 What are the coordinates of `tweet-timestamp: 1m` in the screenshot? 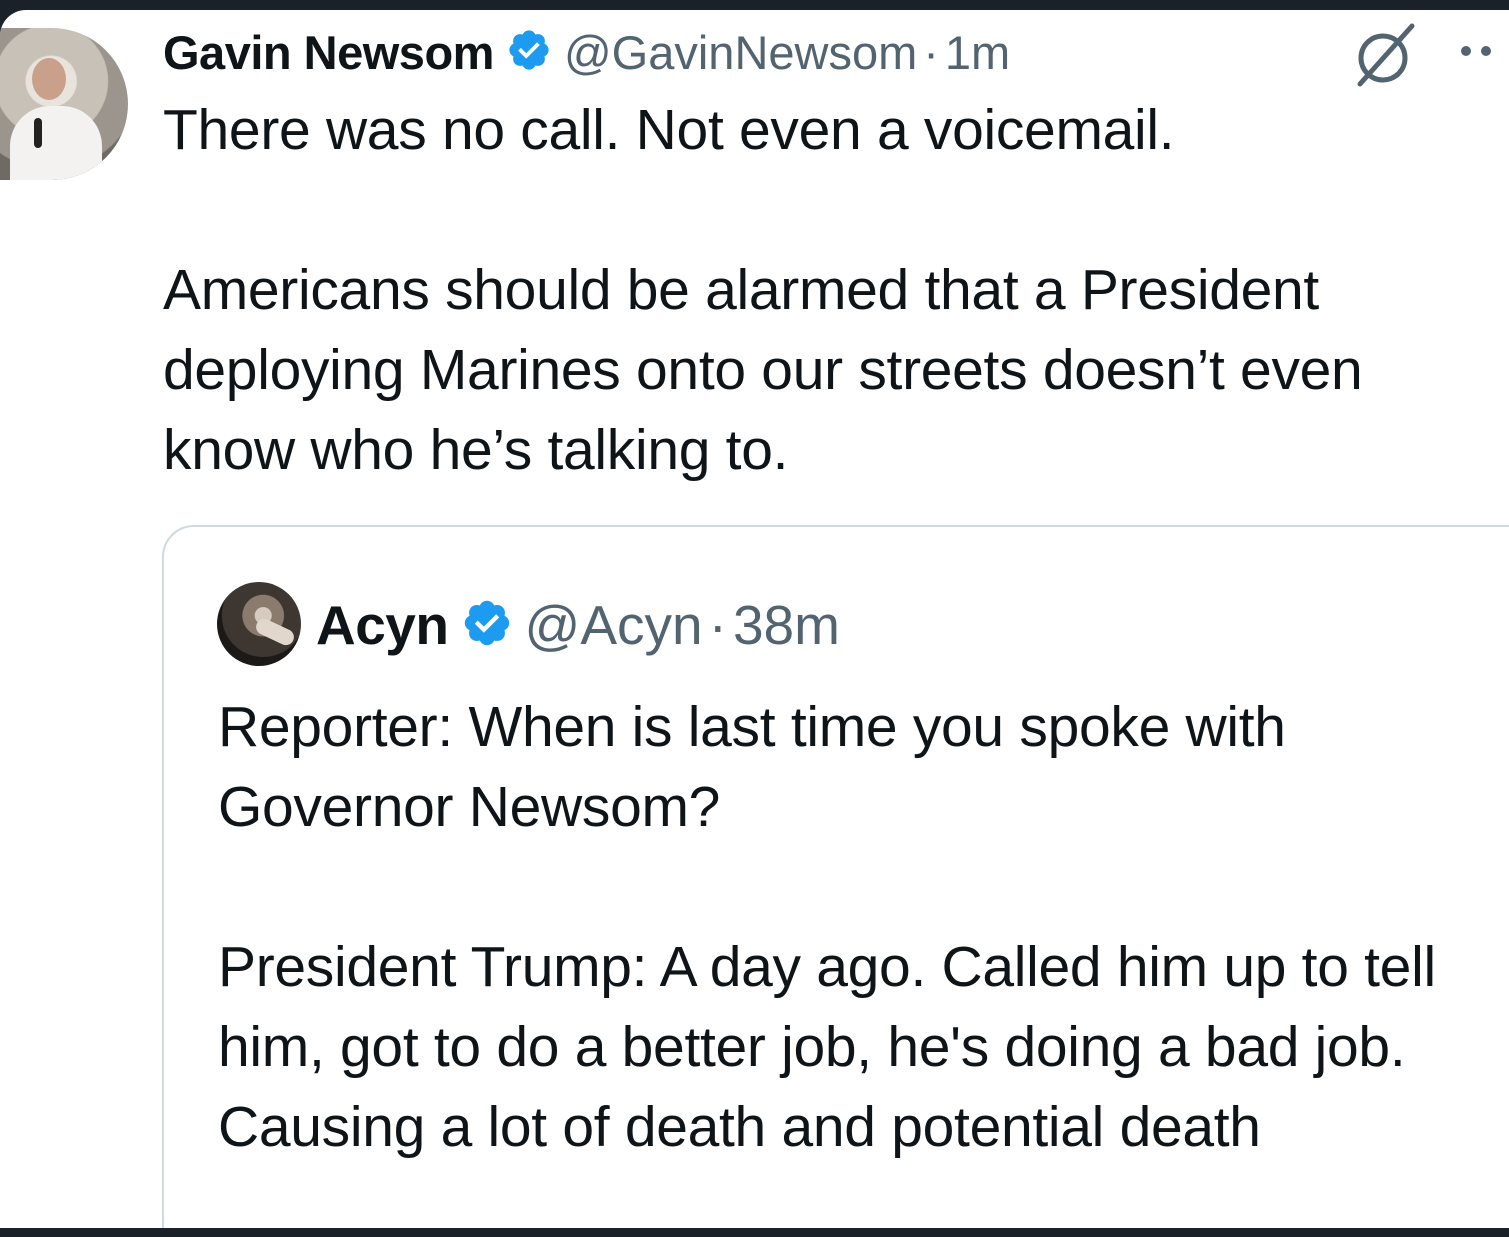 It's located at (977, 52).